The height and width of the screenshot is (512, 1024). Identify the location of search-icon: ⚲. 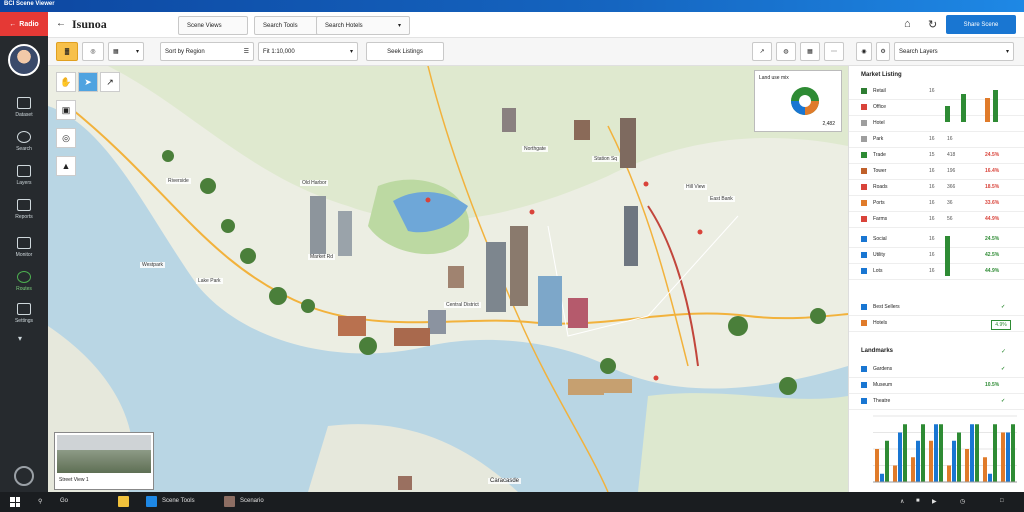
(40, 501).